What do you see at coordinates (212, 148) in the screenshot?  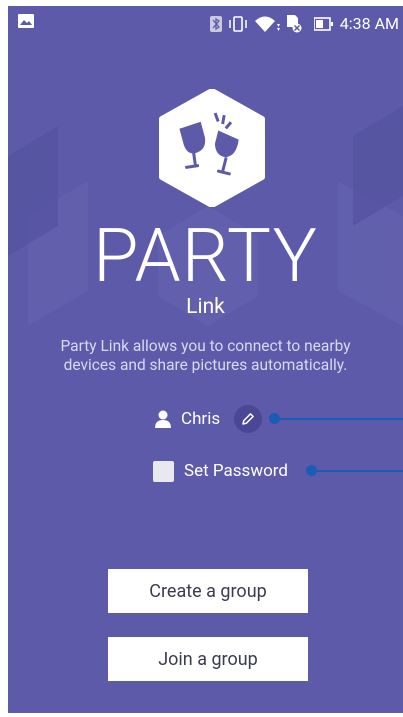 I see `party-link-logo-icon` at bounding box center [212, 148].